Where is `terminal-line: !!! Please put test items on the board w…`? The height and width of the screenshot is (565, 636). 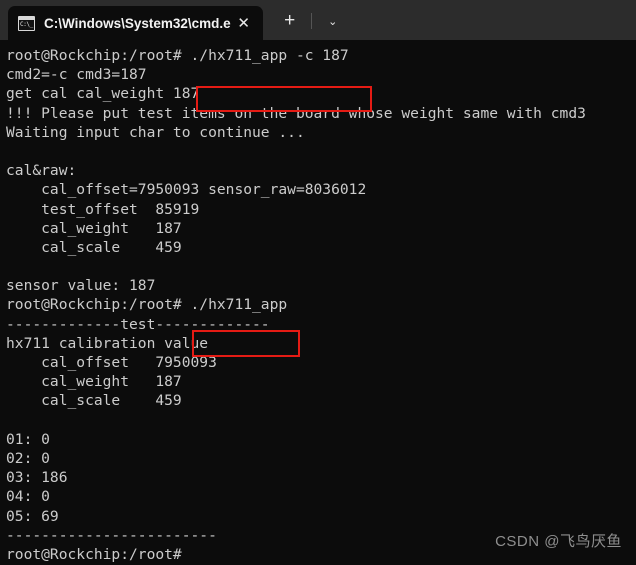
terminal-line: !!! Please put test items on the board w… is located at coordinates (296, 113).